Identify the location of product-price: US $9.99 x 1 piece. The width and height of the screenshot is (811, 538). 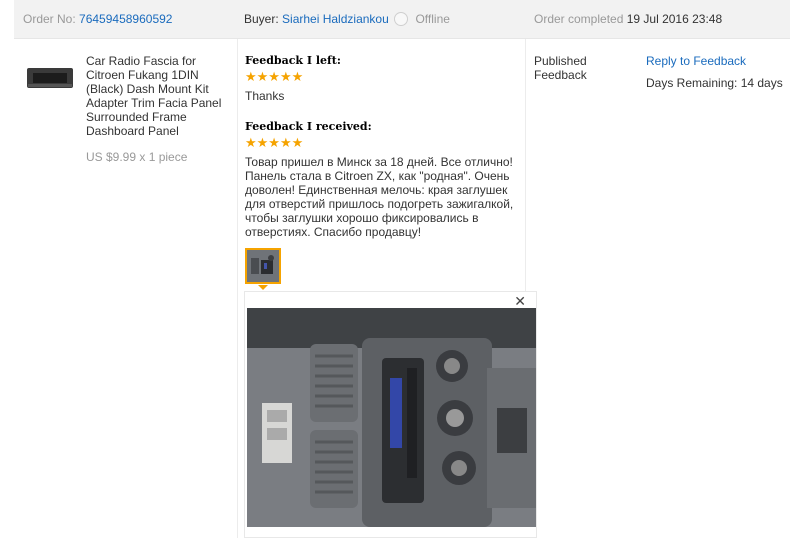
(137, 157).